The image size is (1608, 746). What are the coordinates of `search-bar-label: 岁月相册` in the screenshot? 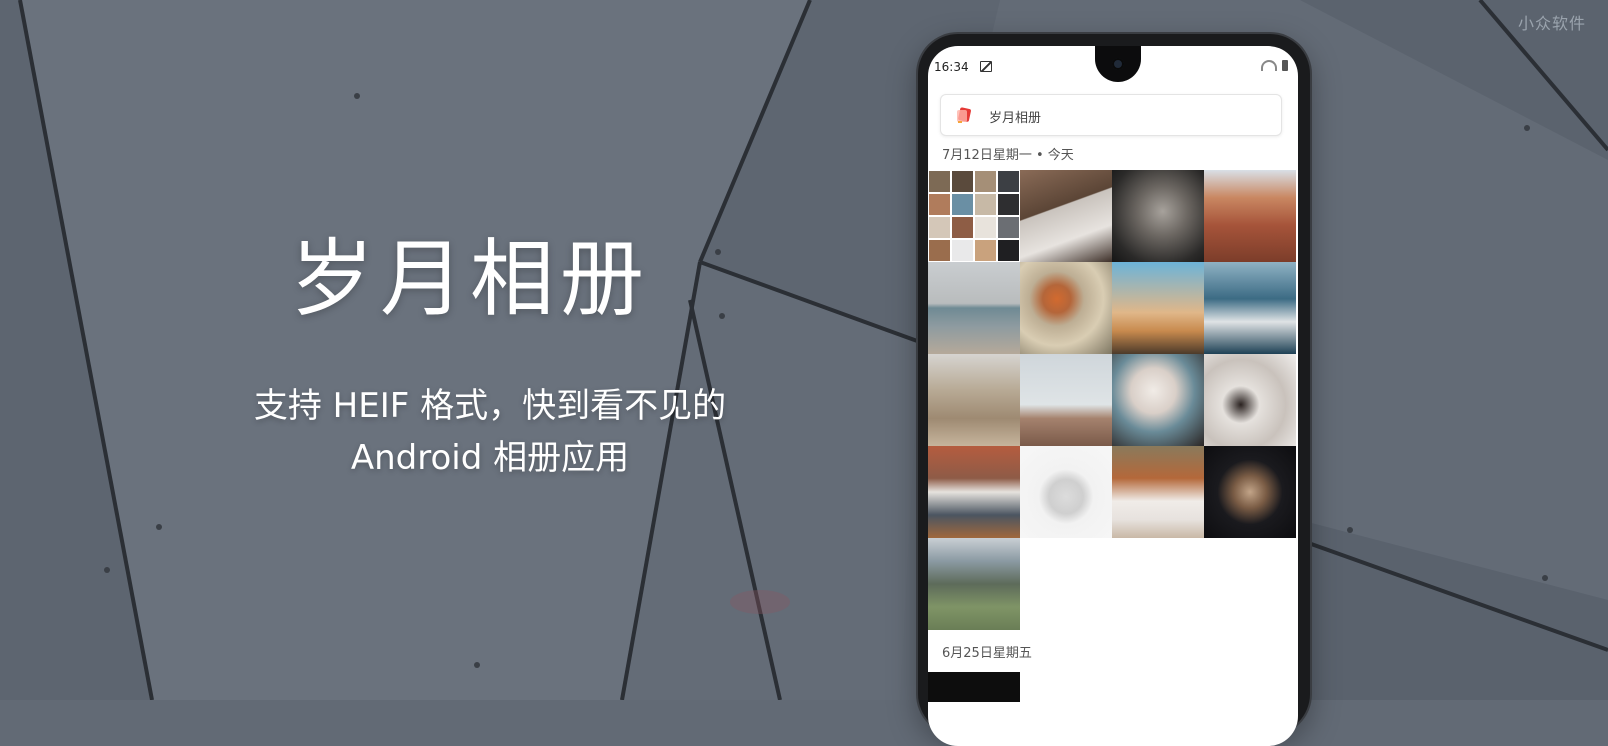 It's located at (1015, 118).